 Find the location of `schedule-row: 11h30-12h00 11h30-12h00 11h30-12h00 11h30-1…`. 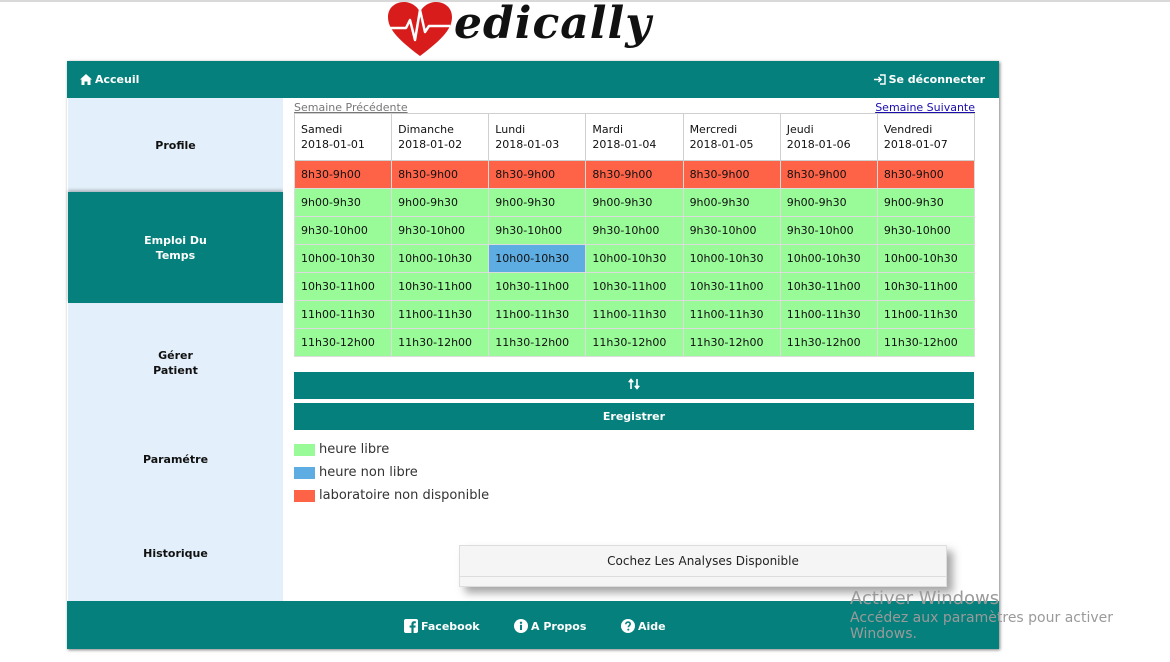

schedule-row: 11h30-12h00 11h30-12h00 11h30-12h00 11h30-1… is located at coordinates (634, 342).